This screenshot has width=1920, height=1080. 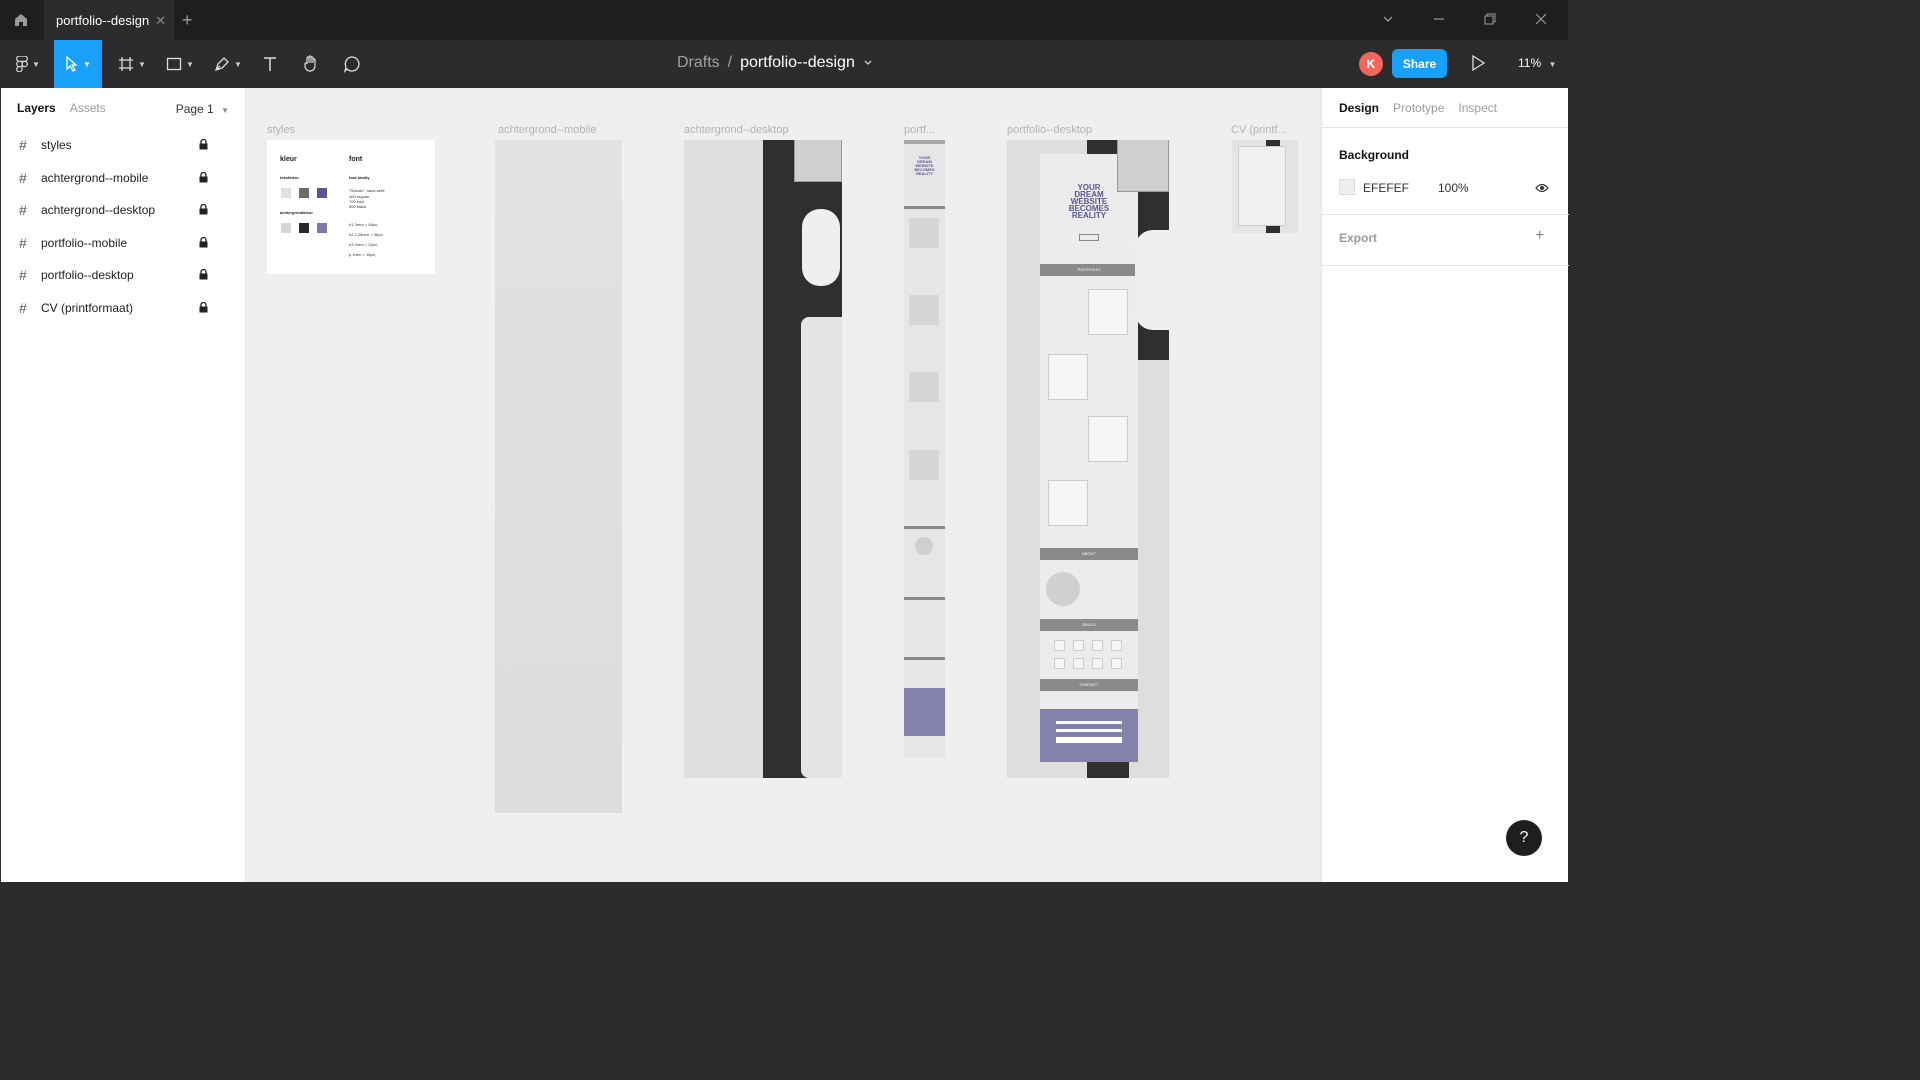 I want to click on layer-item: # CV (printformaat), so click(x=123, y=308).